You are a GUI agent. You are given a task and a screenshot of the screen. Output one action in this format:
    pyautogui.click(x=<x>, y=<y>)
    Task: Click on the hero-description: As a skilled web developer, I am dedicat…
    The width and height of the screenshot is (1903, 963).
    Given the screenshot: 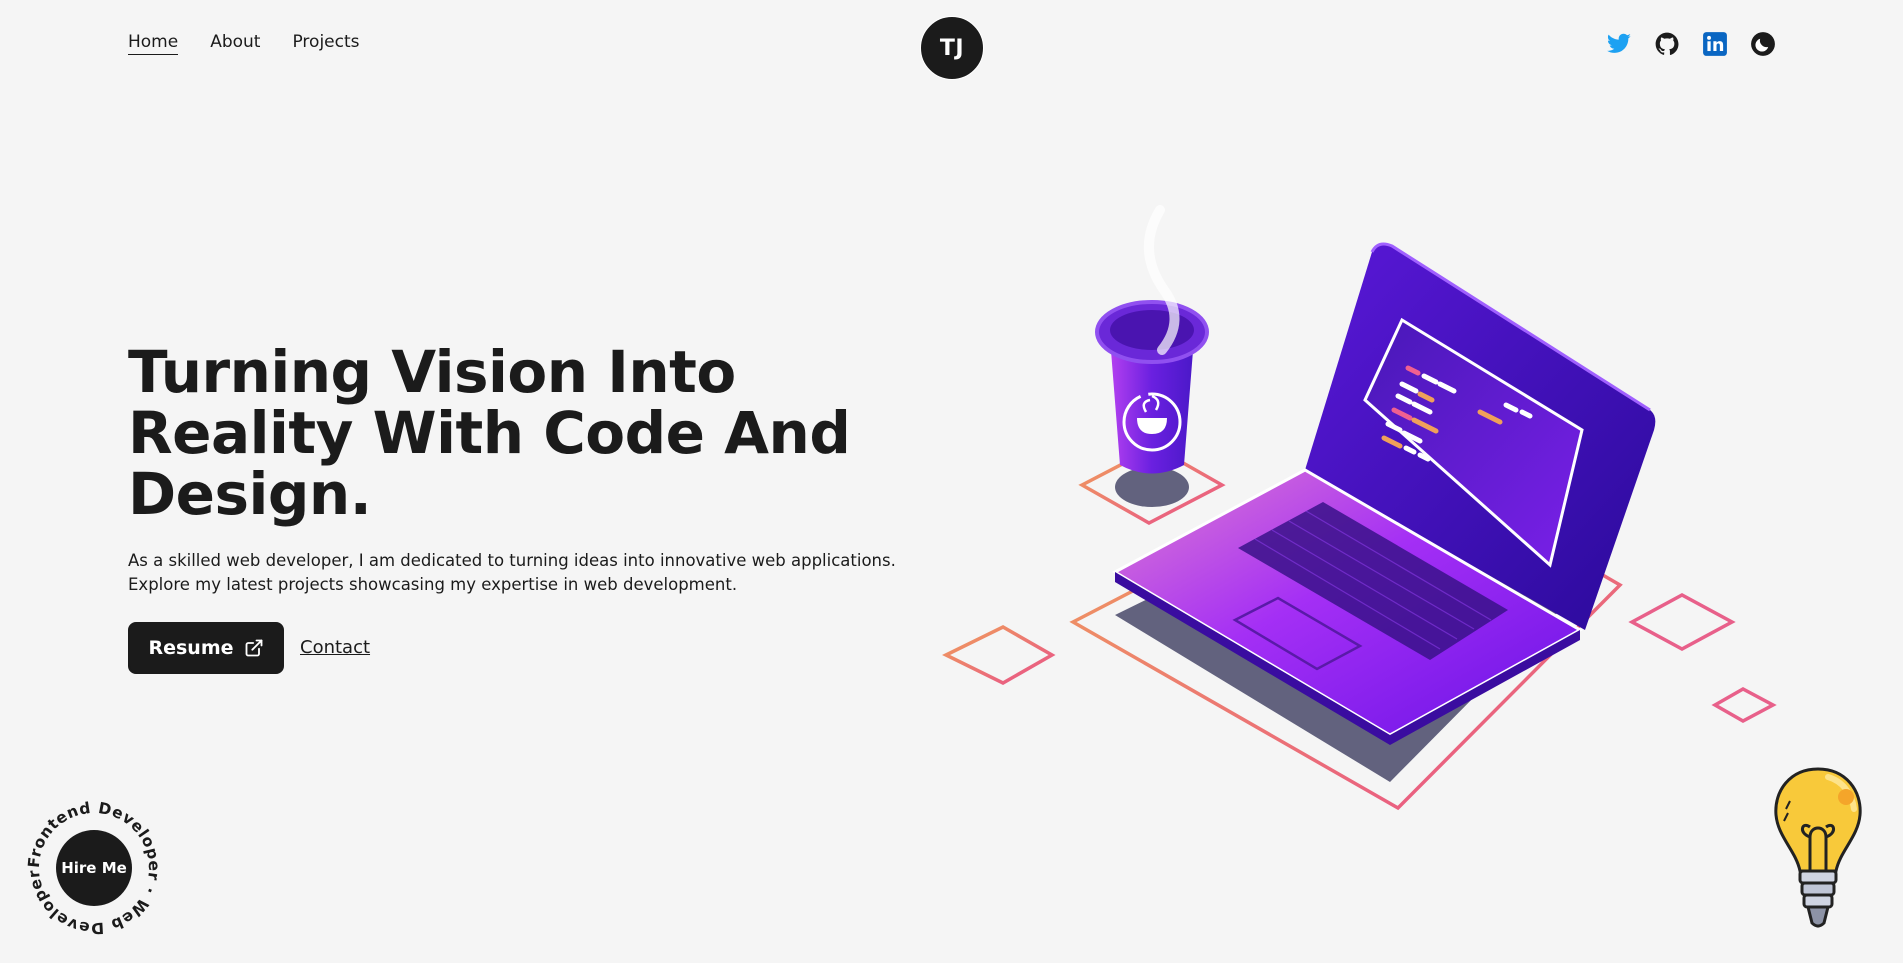 What is the action you would take?
    pyautogui.click(x=512, y=572)
    